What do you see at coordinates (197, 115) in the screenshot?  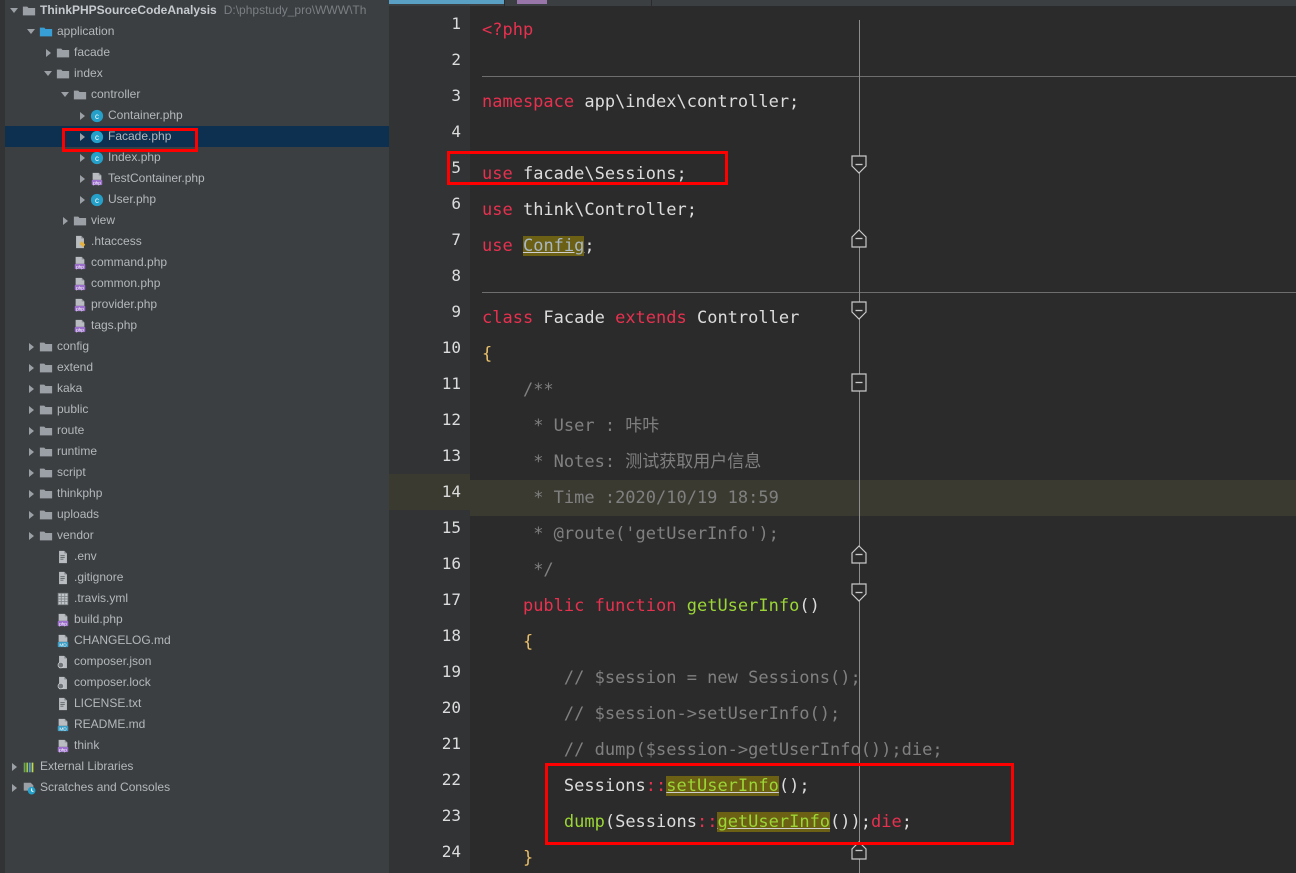 I see `tree-item-container-php: c Container.php` at bounding box center [197, 115].